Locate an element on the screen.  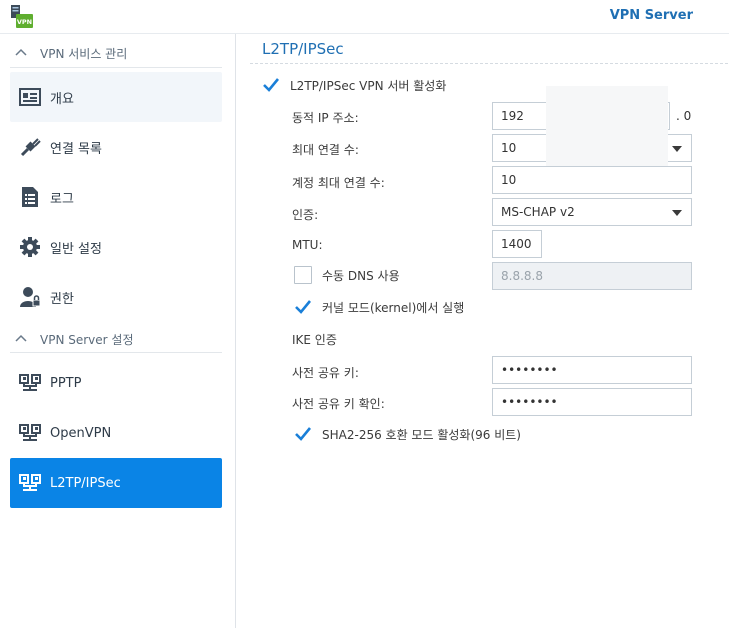
account-max-connections-value: 10 is located at coordinates (509, 180).